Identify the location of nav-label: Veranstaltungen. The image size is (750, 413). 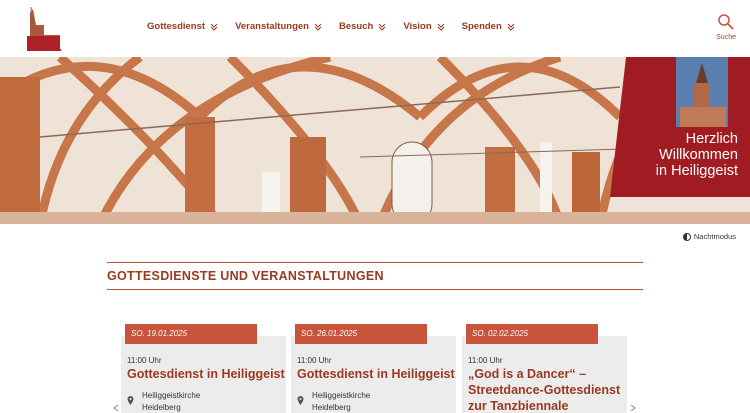
(272, 26).